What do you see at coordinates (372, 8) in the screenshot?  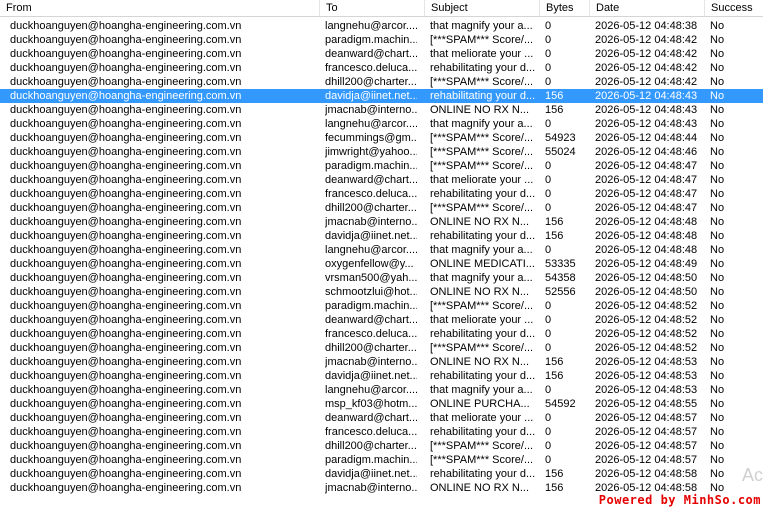 I see `column-header-to: To` at bounding box center [372, 8].